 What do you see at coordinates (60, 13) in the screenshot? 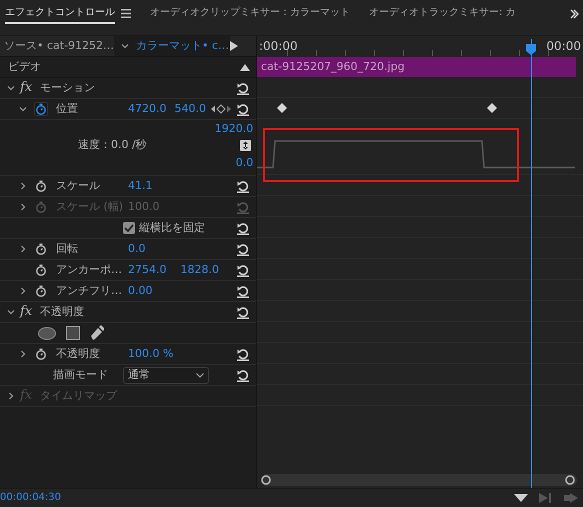
I see `panel-tab: エフェクトコントロール` at bounding box center [60, 13].